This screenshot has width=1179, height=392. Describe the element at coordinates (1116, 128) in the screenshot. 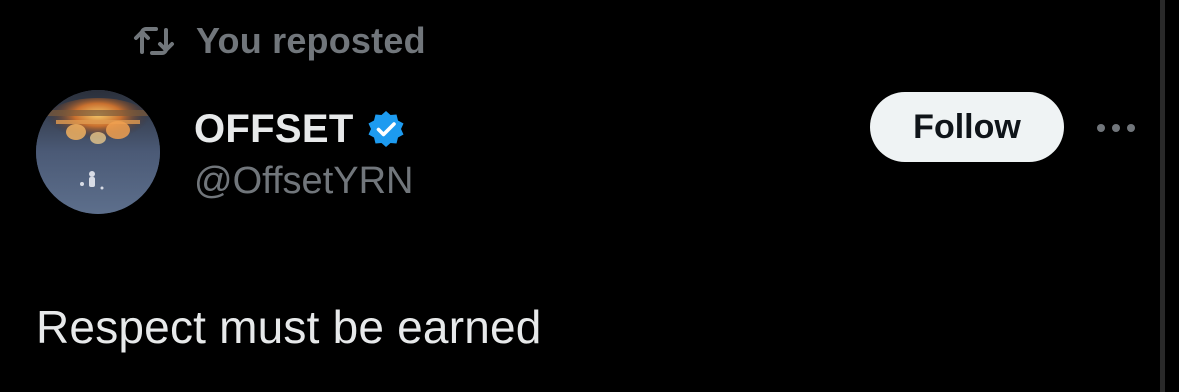

I see `more-options-icon` at that location.